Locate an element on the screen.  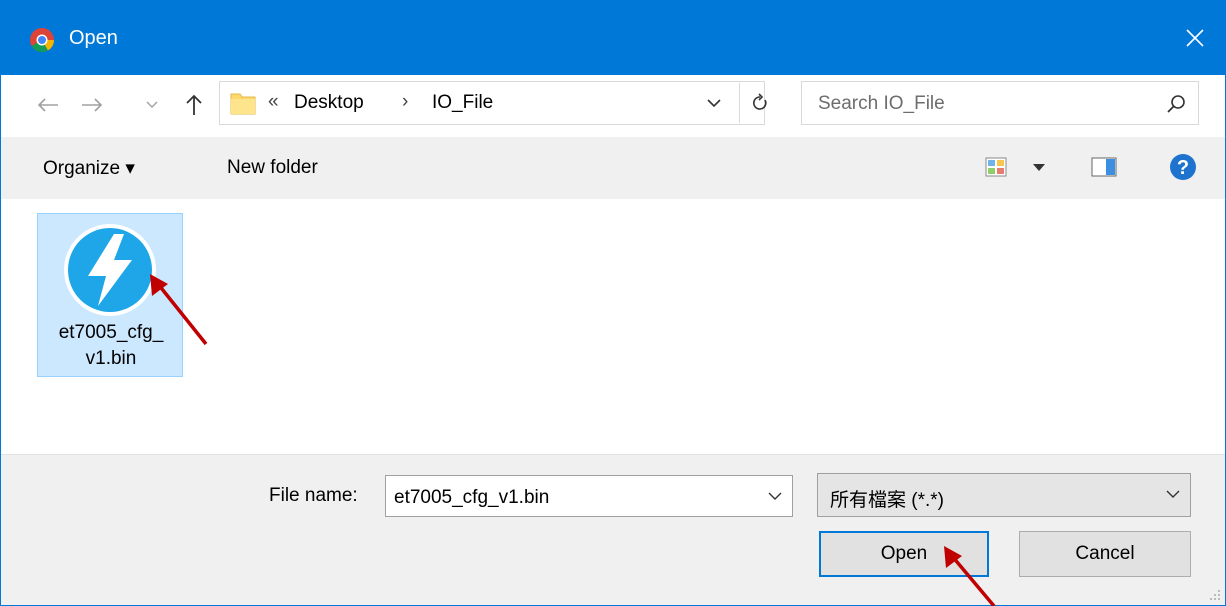
back-button is located at coordinates (48, 105).